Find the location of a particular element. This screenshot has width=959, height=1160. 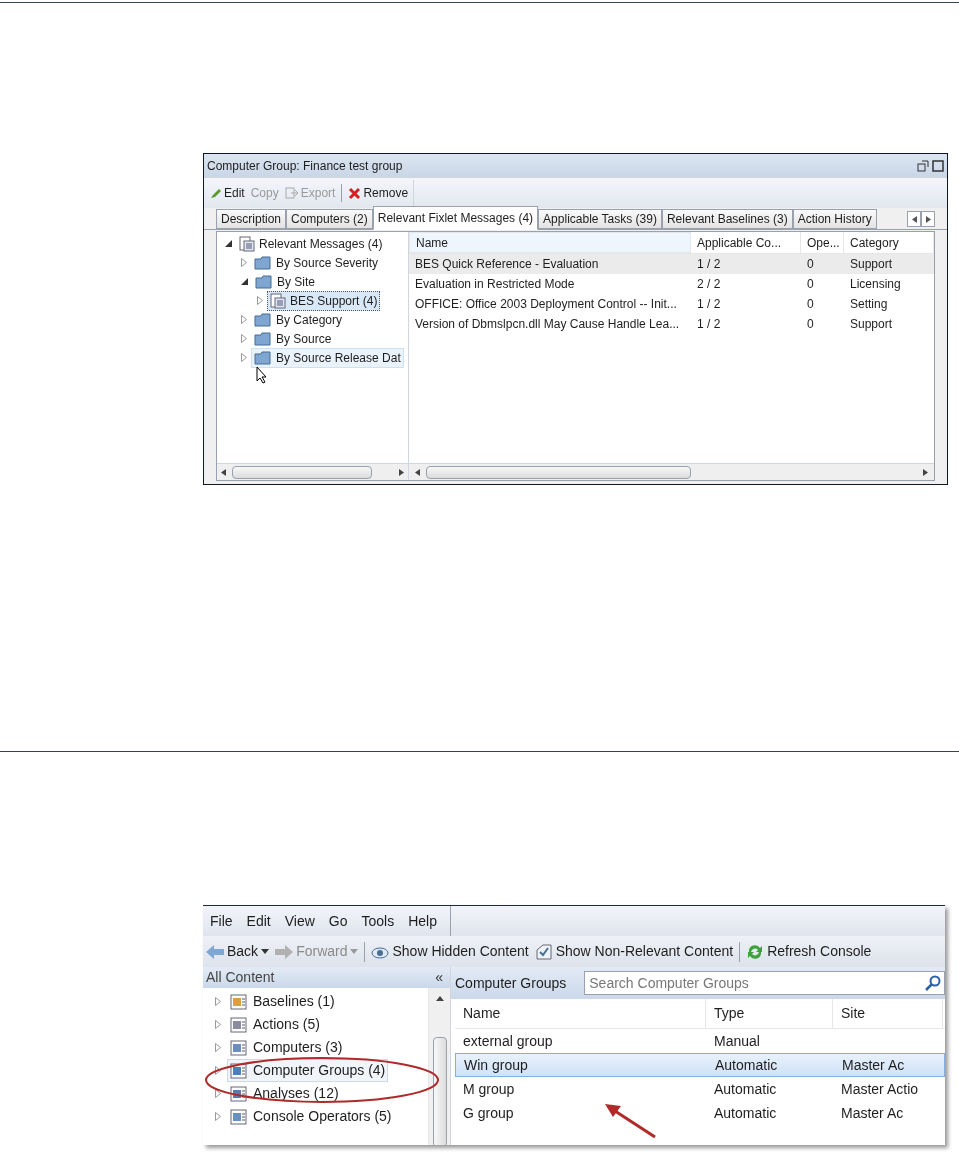

table-cell-text: Support is located at coordinates (871, 324).